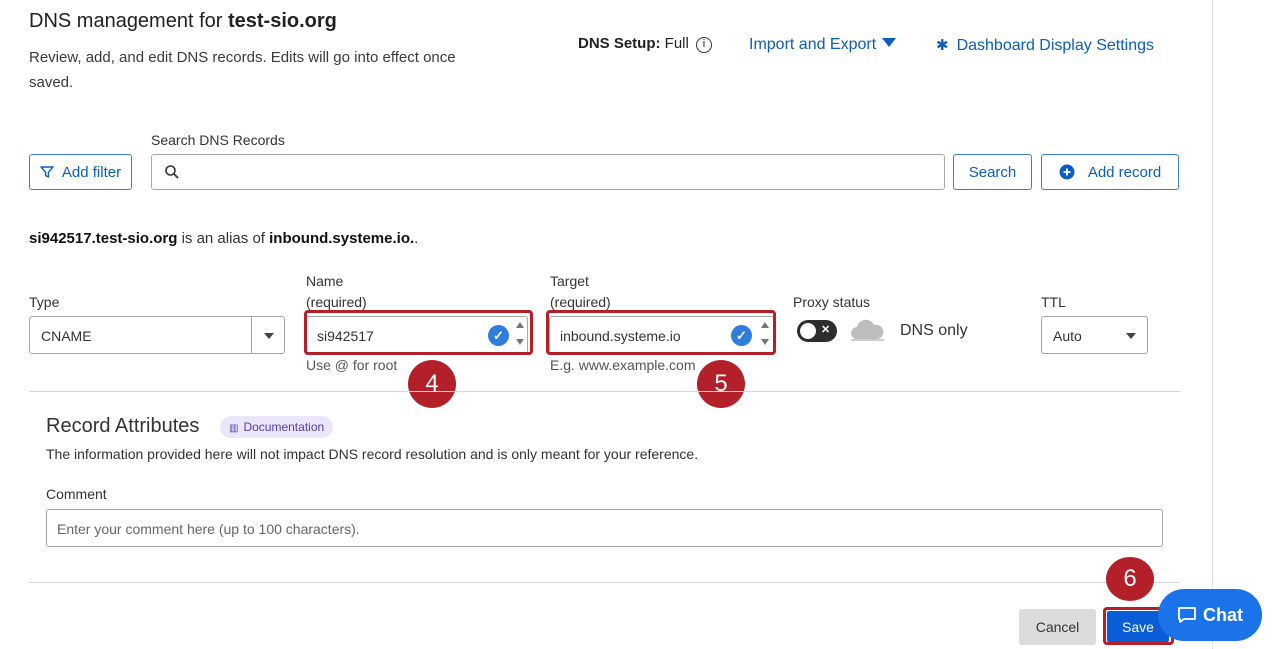 This screenshot has height=649, width=1273. What do you see at coordinates (826, 330) in the screenshot?
I see `close-icon: ✕` at bounding box center [826, 330].